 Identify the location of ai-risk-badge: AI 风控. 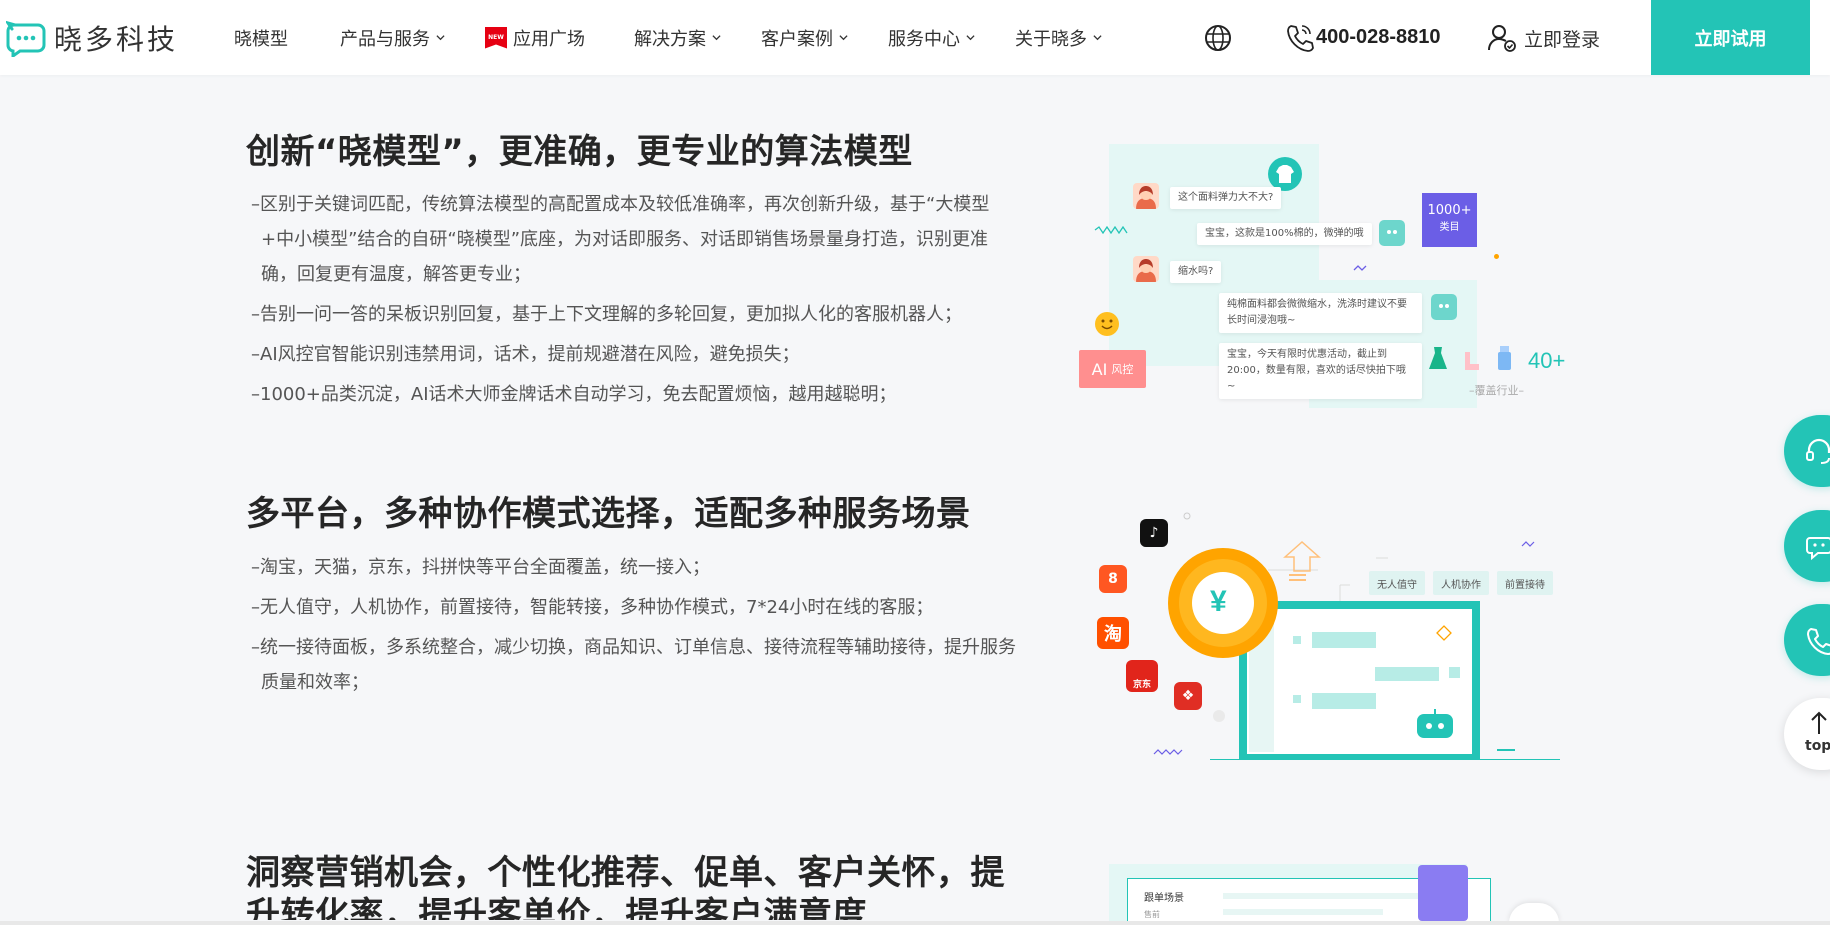
(1112, 369).